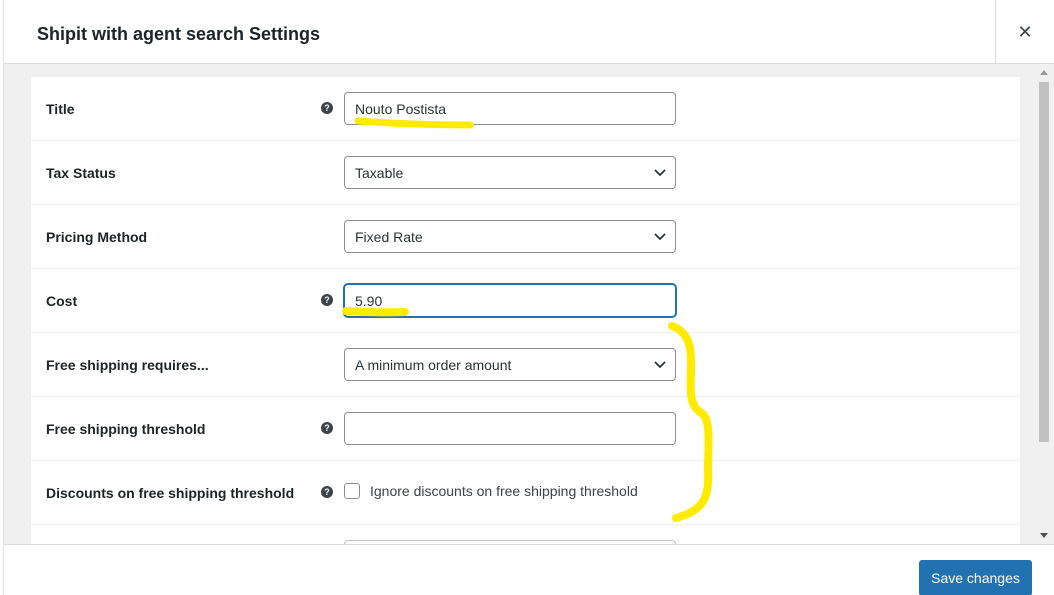 Image resolution: width=1054 pixels, height=595 pixels. Describe the element at coordinates (1044, 535) in the screenshot. I see `scroll-down-arrow-icon` at that location.